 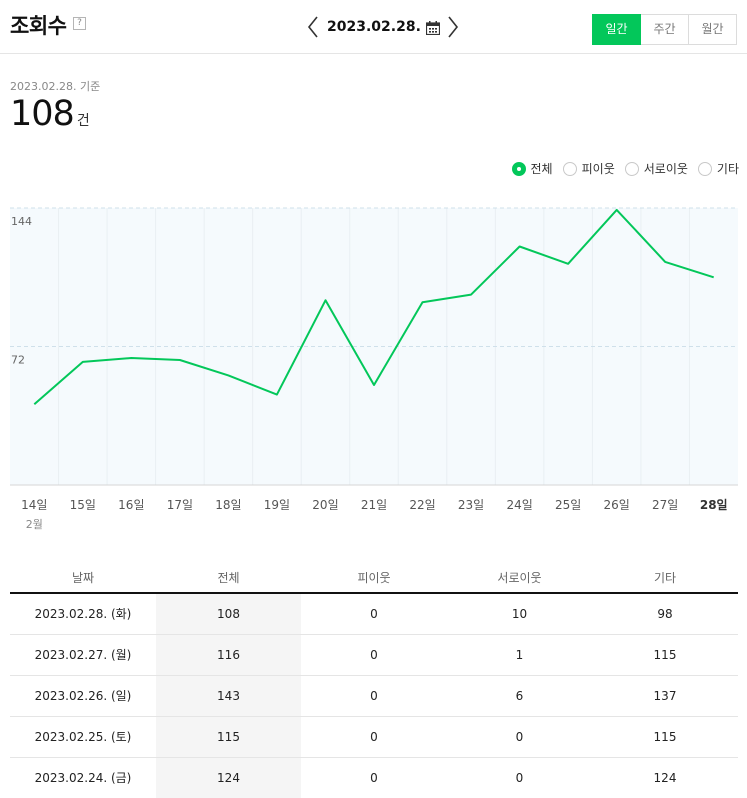 I want to click on legend-other: 기타, so click(x=718, y=168).